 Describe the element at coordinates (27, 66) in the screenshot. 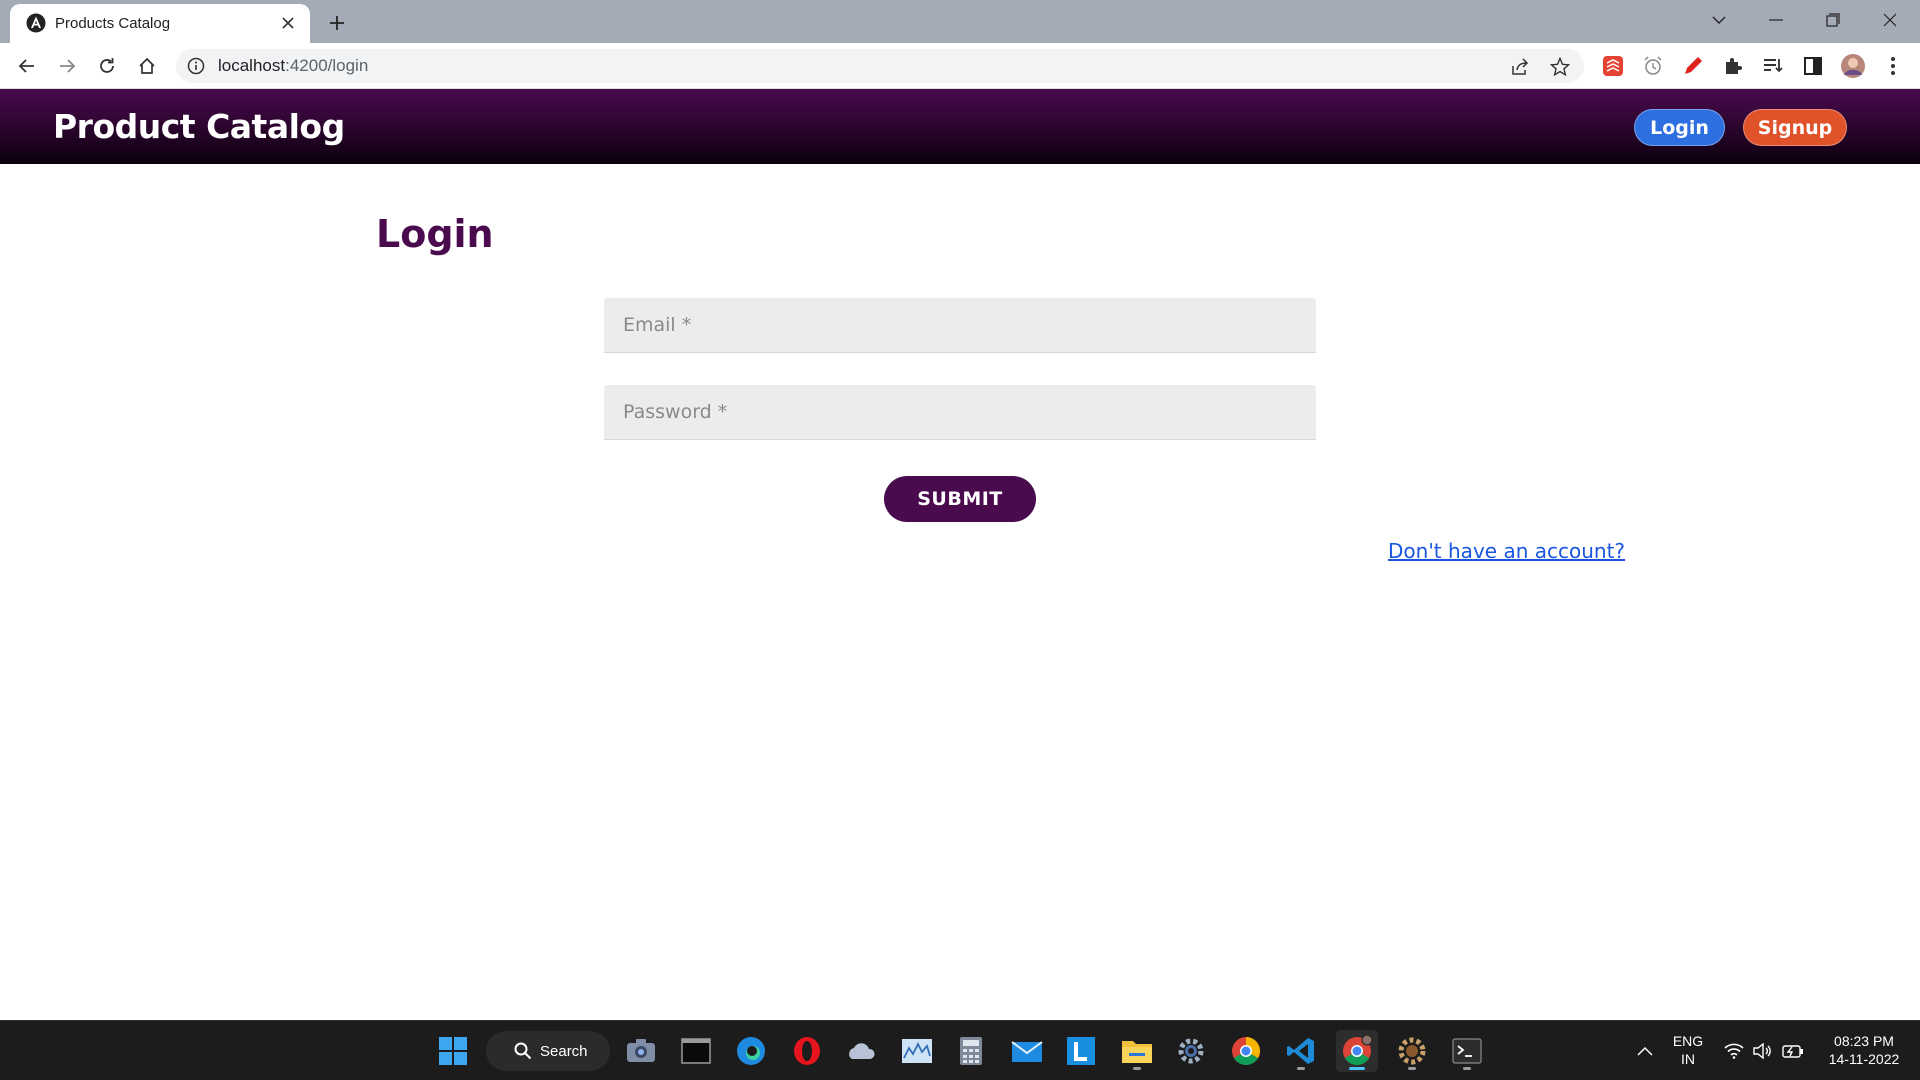

I see `back-arrow-icon` at that location.